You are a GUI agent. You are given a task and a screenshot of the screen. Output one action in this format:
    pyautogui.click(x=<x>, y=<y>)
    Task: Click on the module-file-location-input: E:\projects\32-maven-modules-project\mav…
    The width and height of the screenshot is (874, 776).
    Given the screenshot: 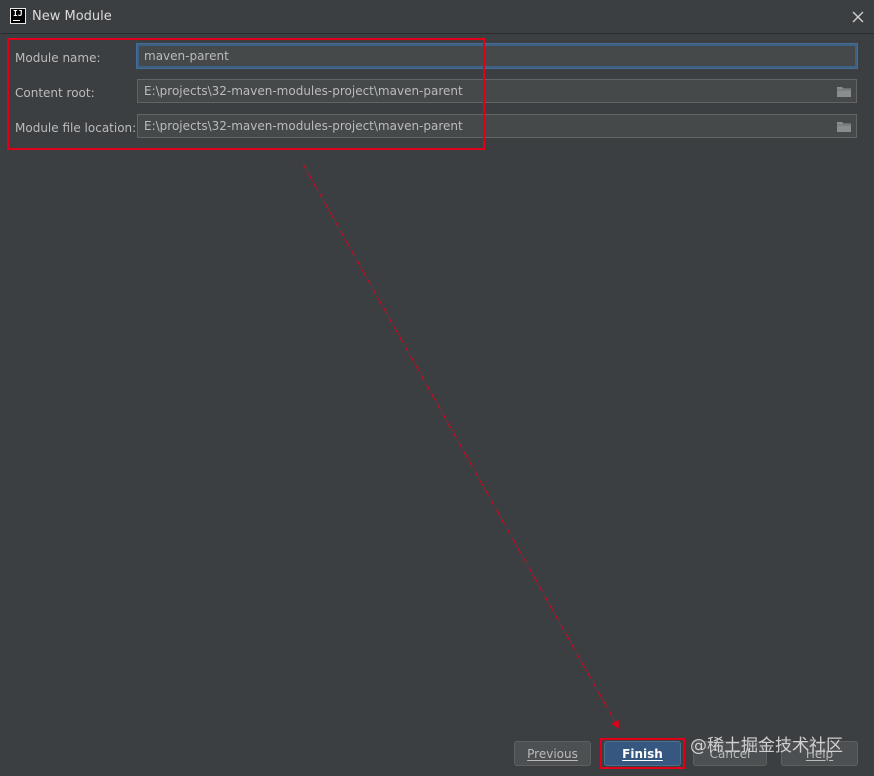 What is the action you would take?
    pyautogui.click(x=497, y=126)
    